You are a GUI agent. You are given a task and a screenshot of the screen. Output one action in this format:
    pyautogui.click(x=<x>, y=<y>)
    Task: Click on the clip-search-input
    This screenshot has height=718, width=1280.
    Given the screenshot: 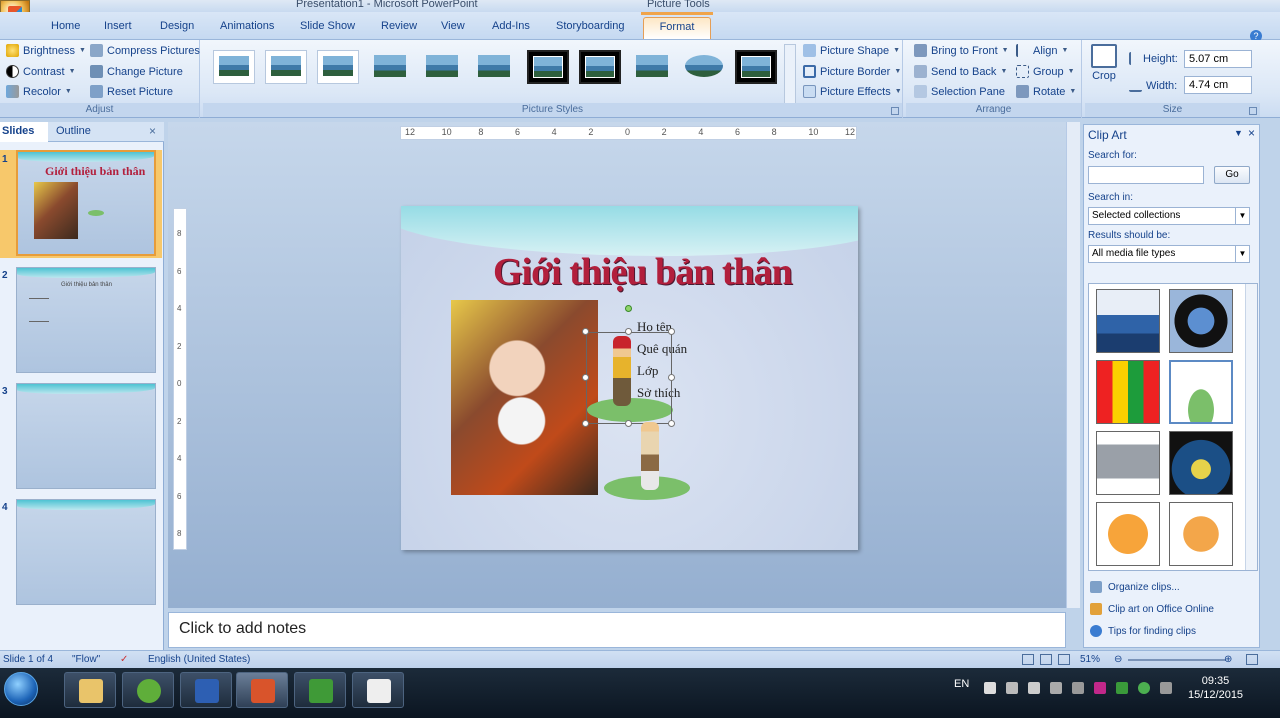 What is the action you would take?
    pyautogui.click(x=1146, y=175)
    